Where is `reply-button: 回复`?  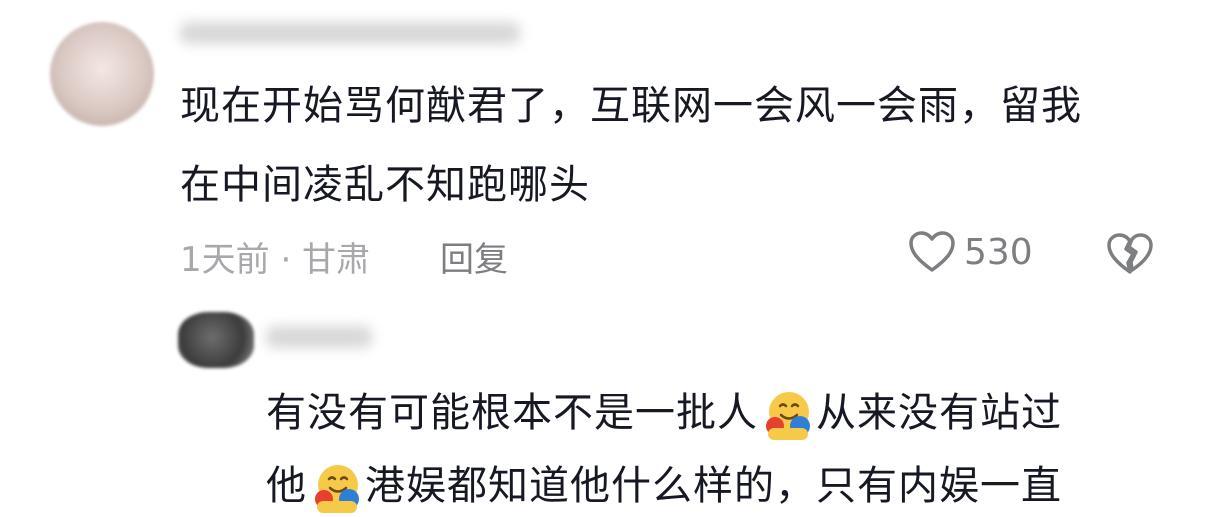
reply-button: 回复 is located at coordinates (474, 256).